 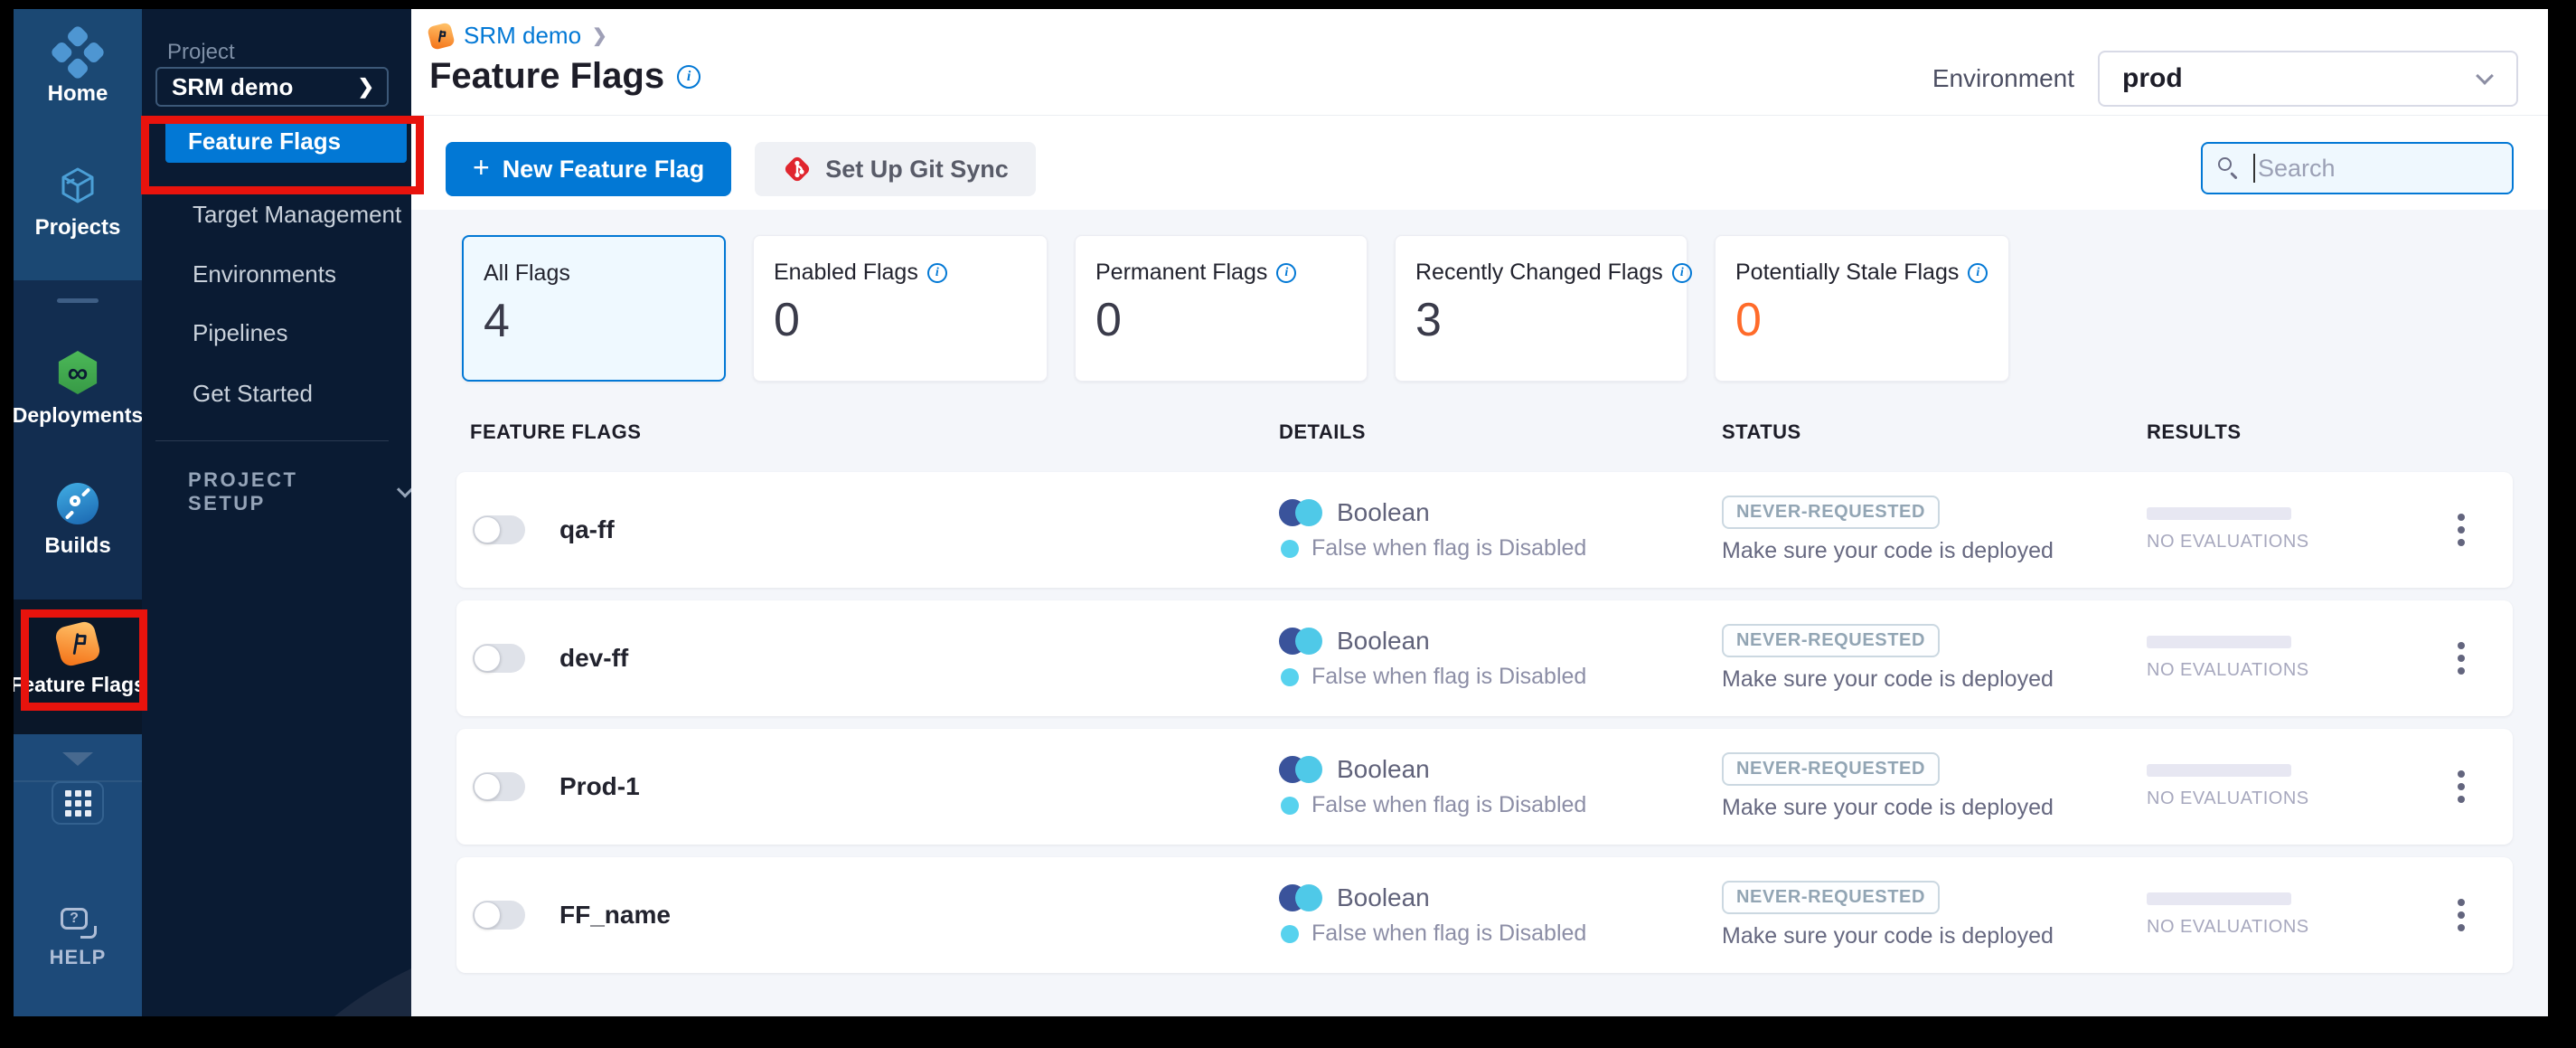 I want to click on recently-changed-count: 3, so click(x=1428, y=320).